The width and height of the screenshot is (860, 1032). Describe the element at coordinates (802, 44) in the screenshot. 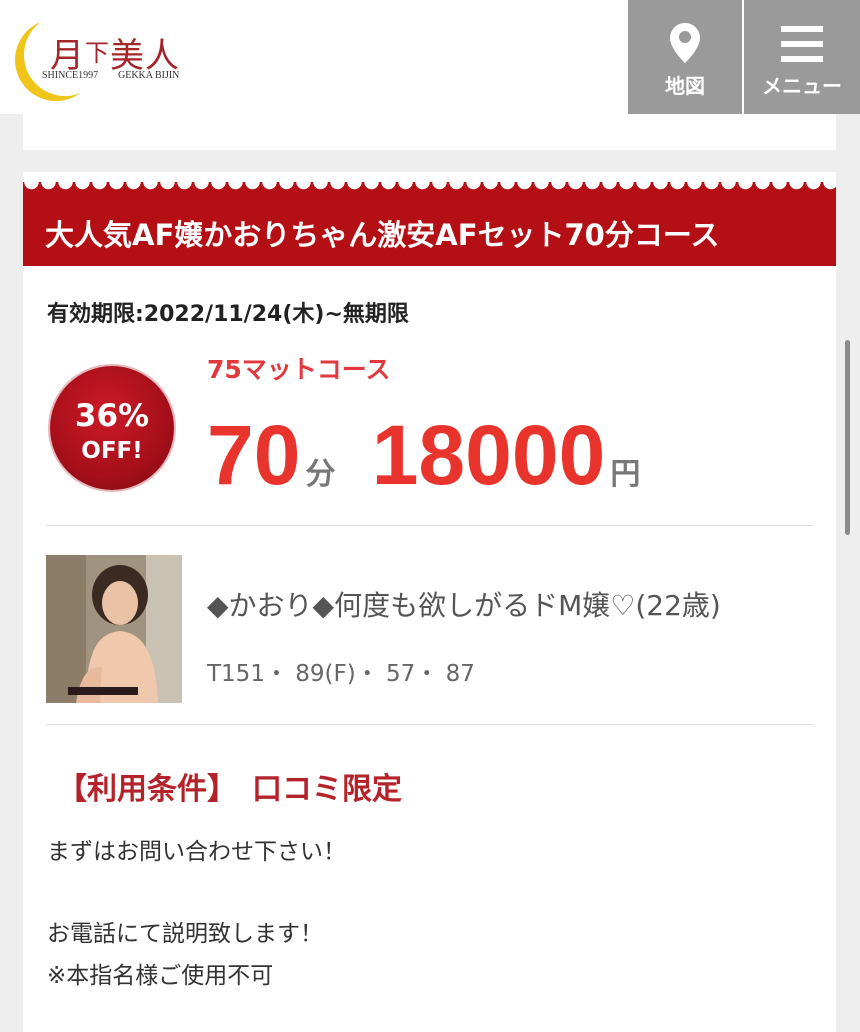

I see `menu-bar-middle` at that location.